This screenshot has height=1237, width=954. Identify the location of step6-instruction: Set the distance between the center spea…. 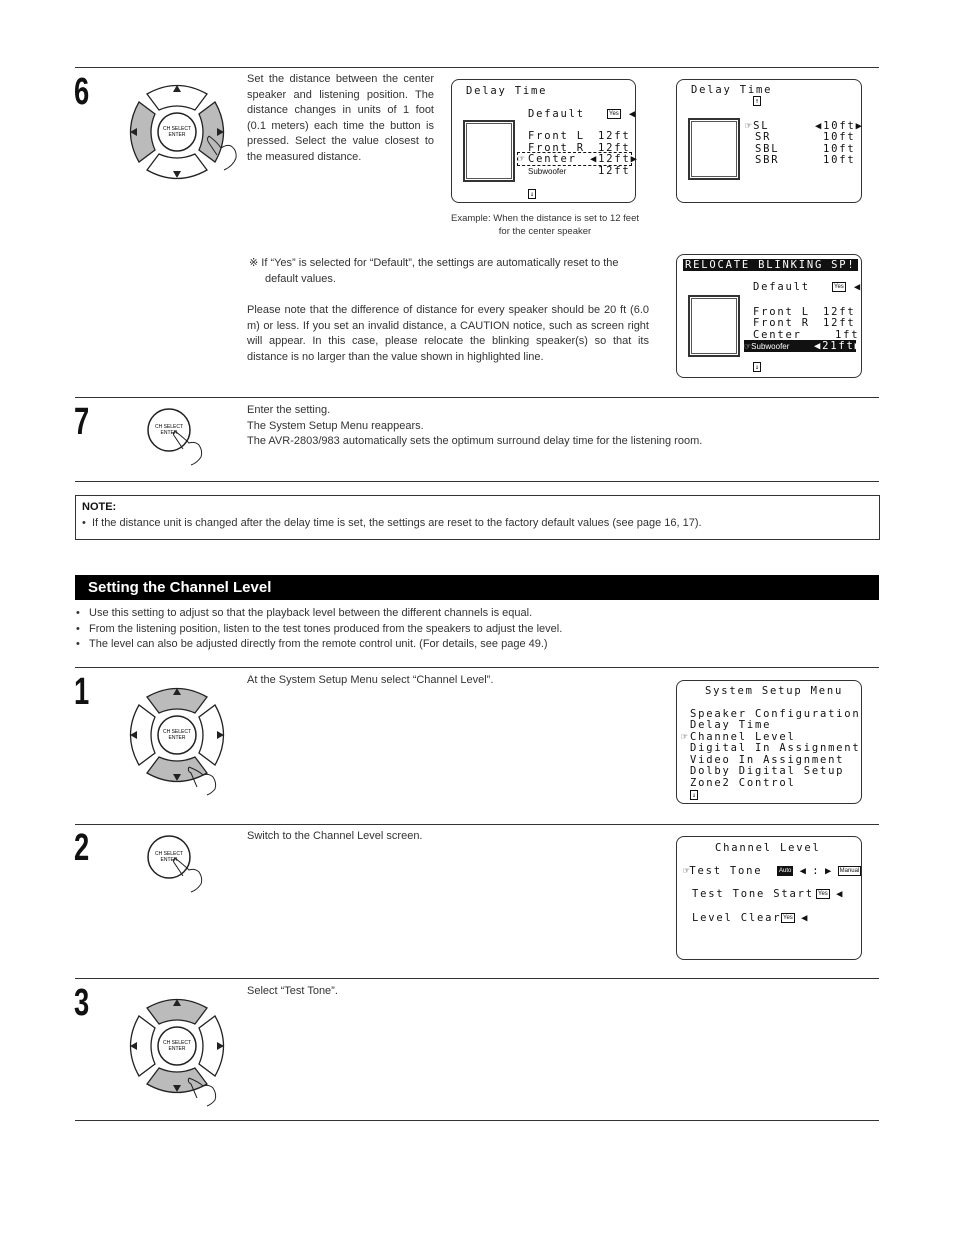
(340, 118).